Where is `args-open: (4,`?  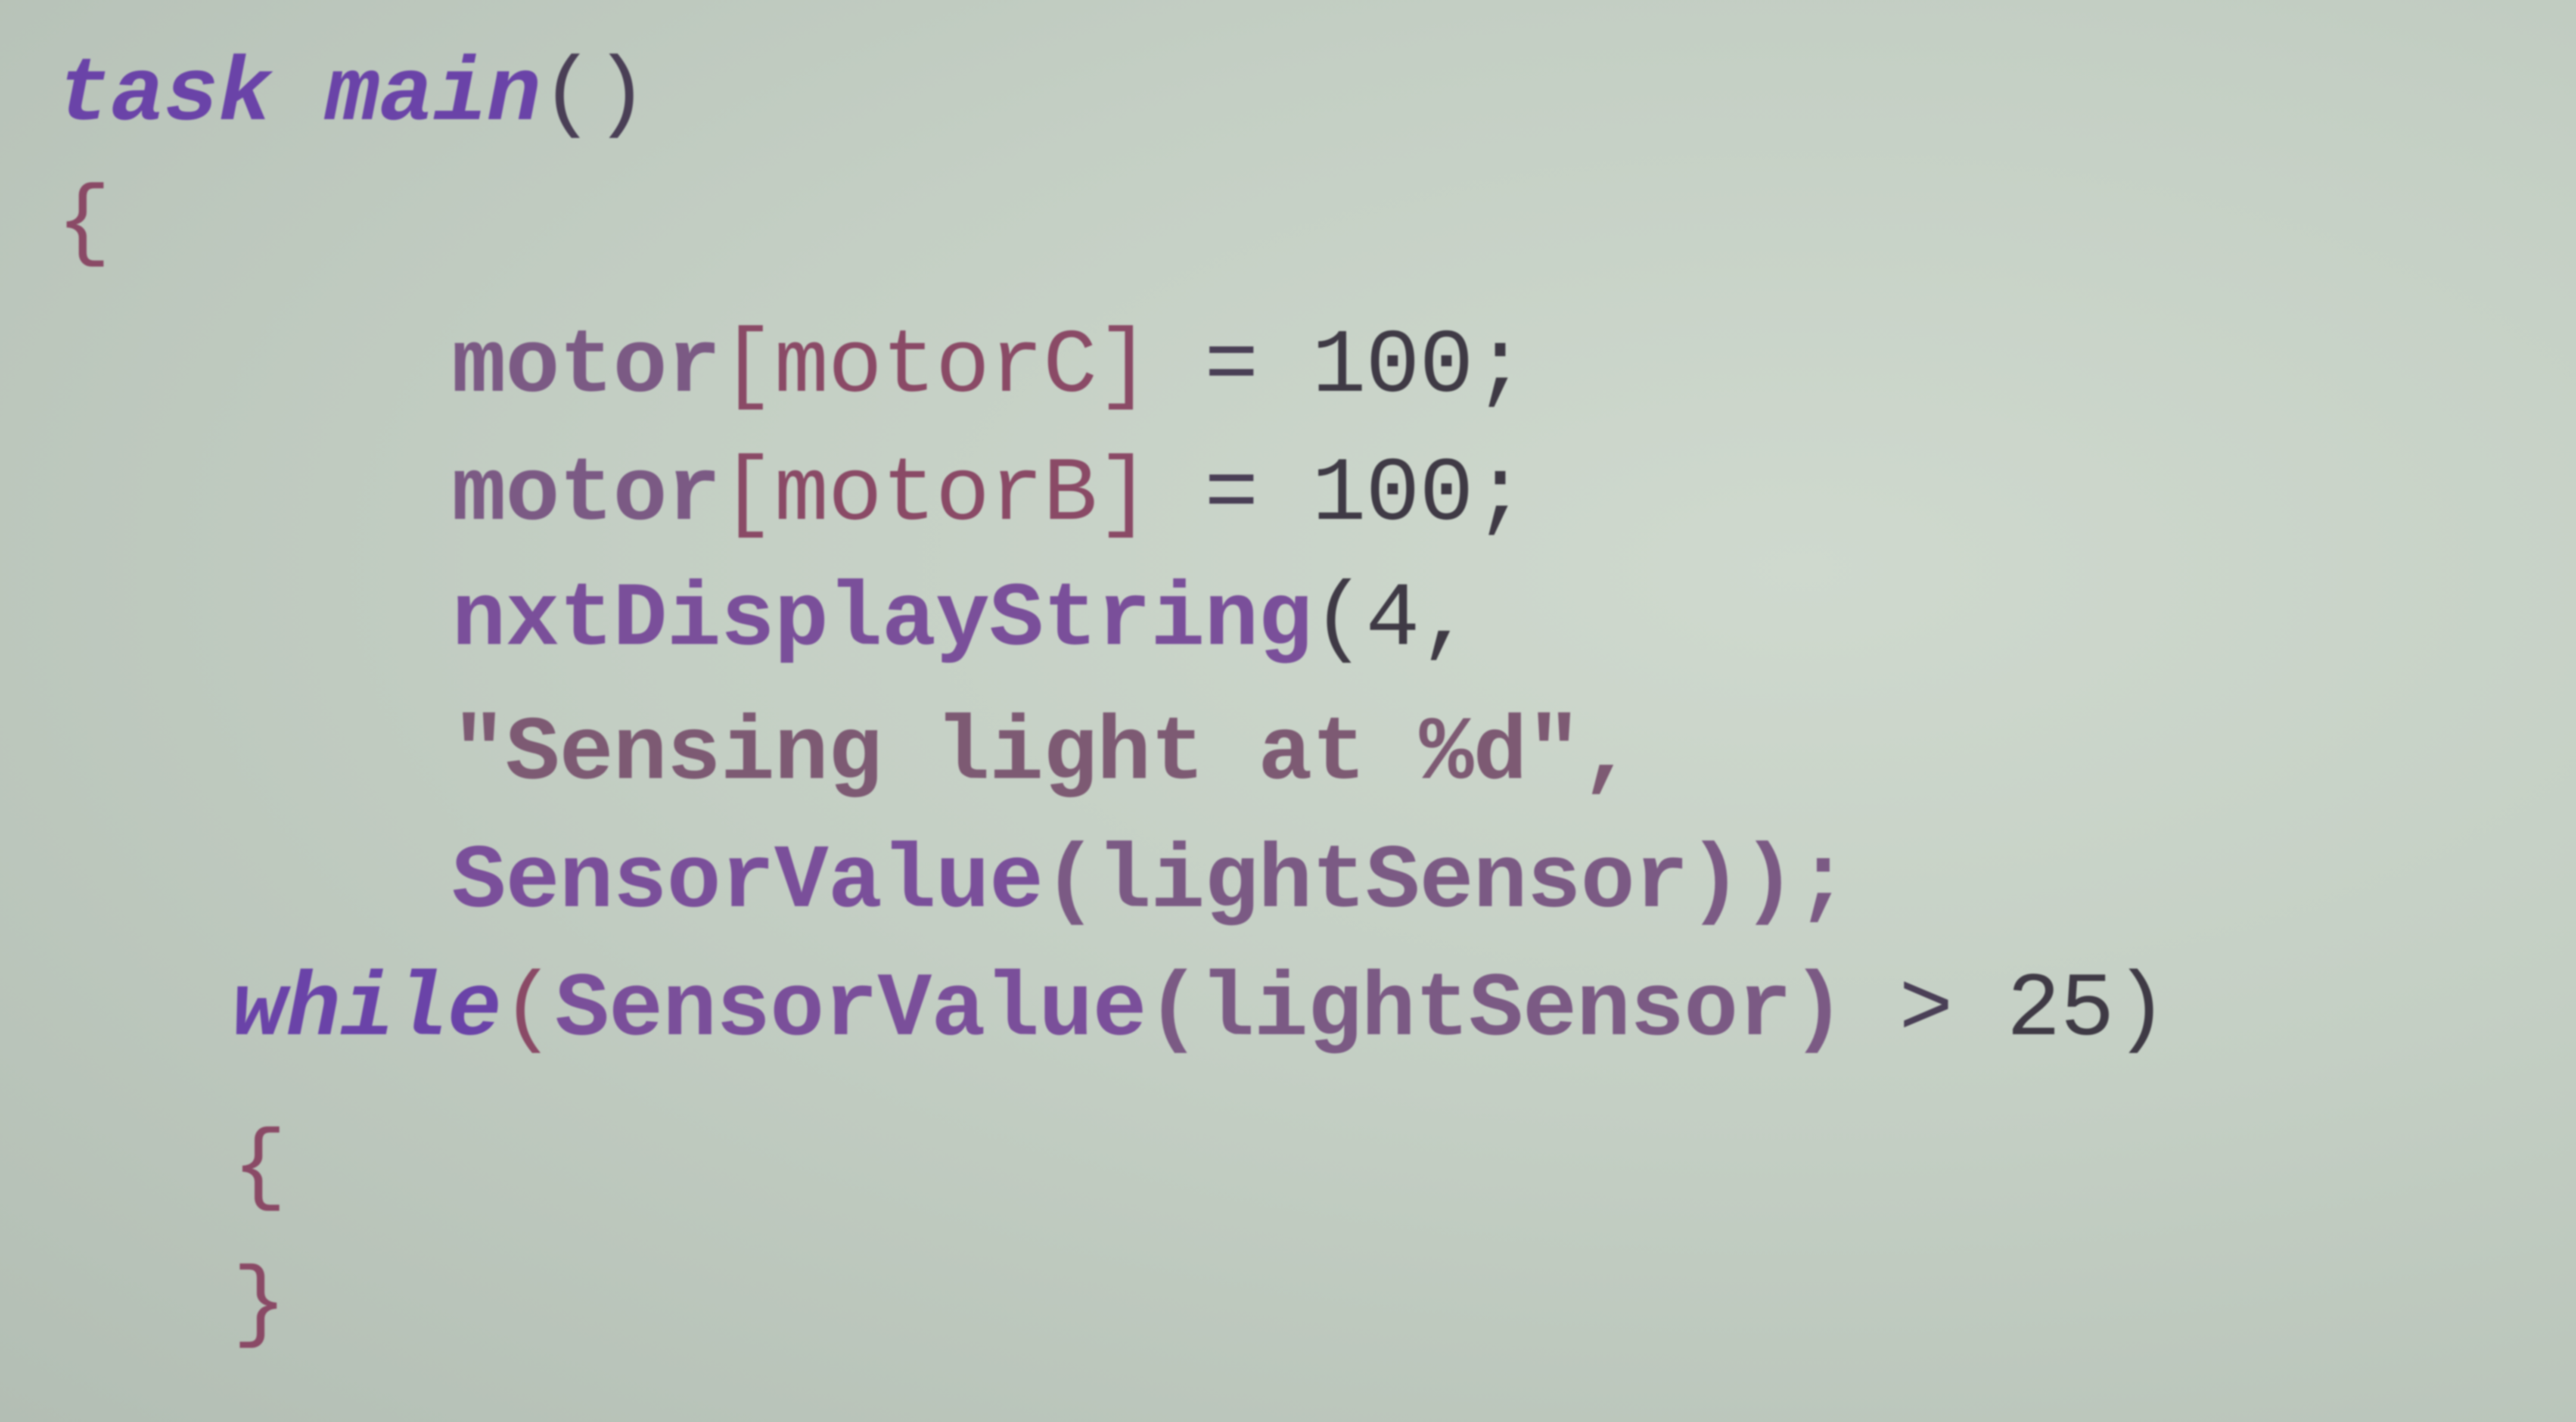
args-open: (4, is located at coordinates (1393, 619).